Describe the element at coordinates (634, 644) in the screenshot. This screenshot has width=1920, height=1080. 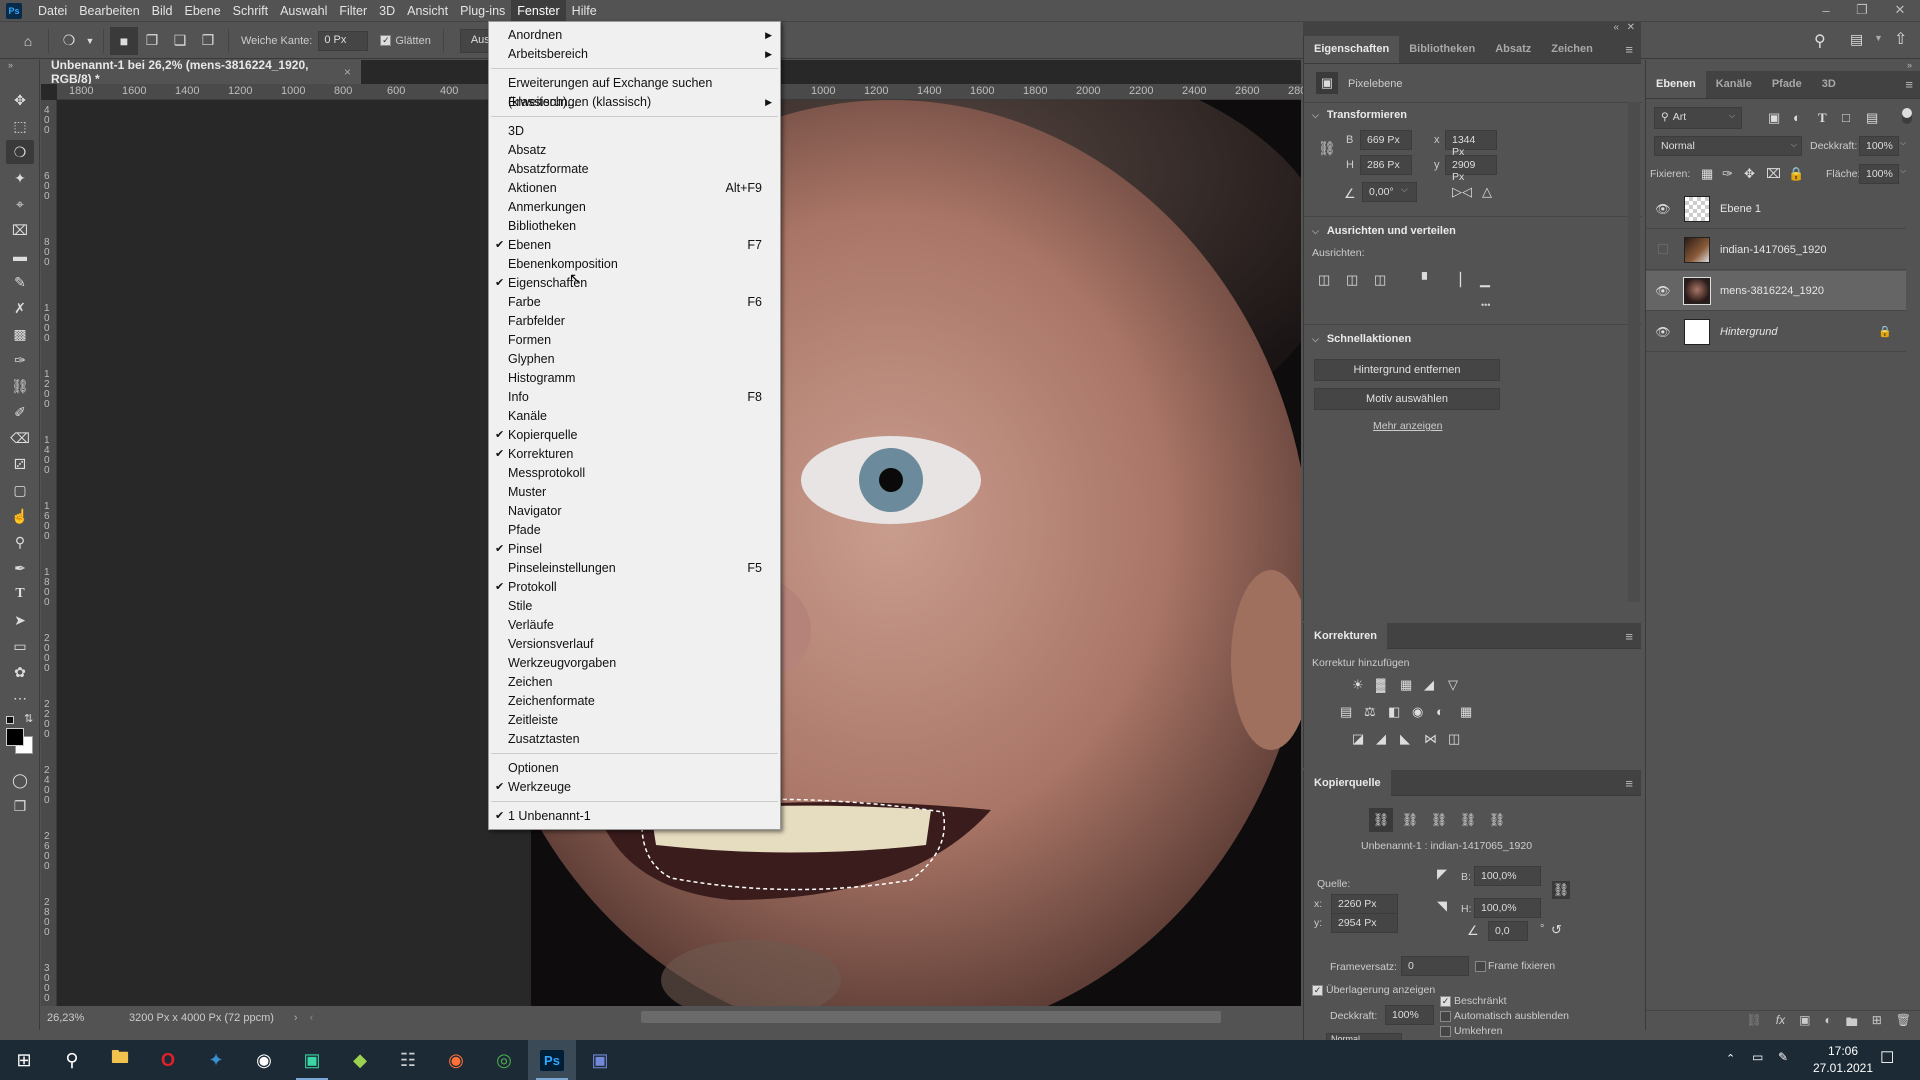
I see `menu-item-versionsverlauf: Versionsverlauf` at that location.